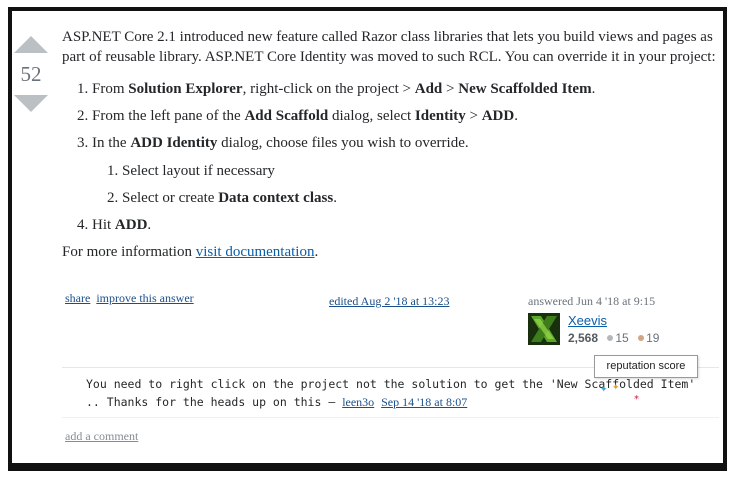 This screenshot has width=735, height=479. I want to click on silver-badge-count: 15, so click(622, 338).